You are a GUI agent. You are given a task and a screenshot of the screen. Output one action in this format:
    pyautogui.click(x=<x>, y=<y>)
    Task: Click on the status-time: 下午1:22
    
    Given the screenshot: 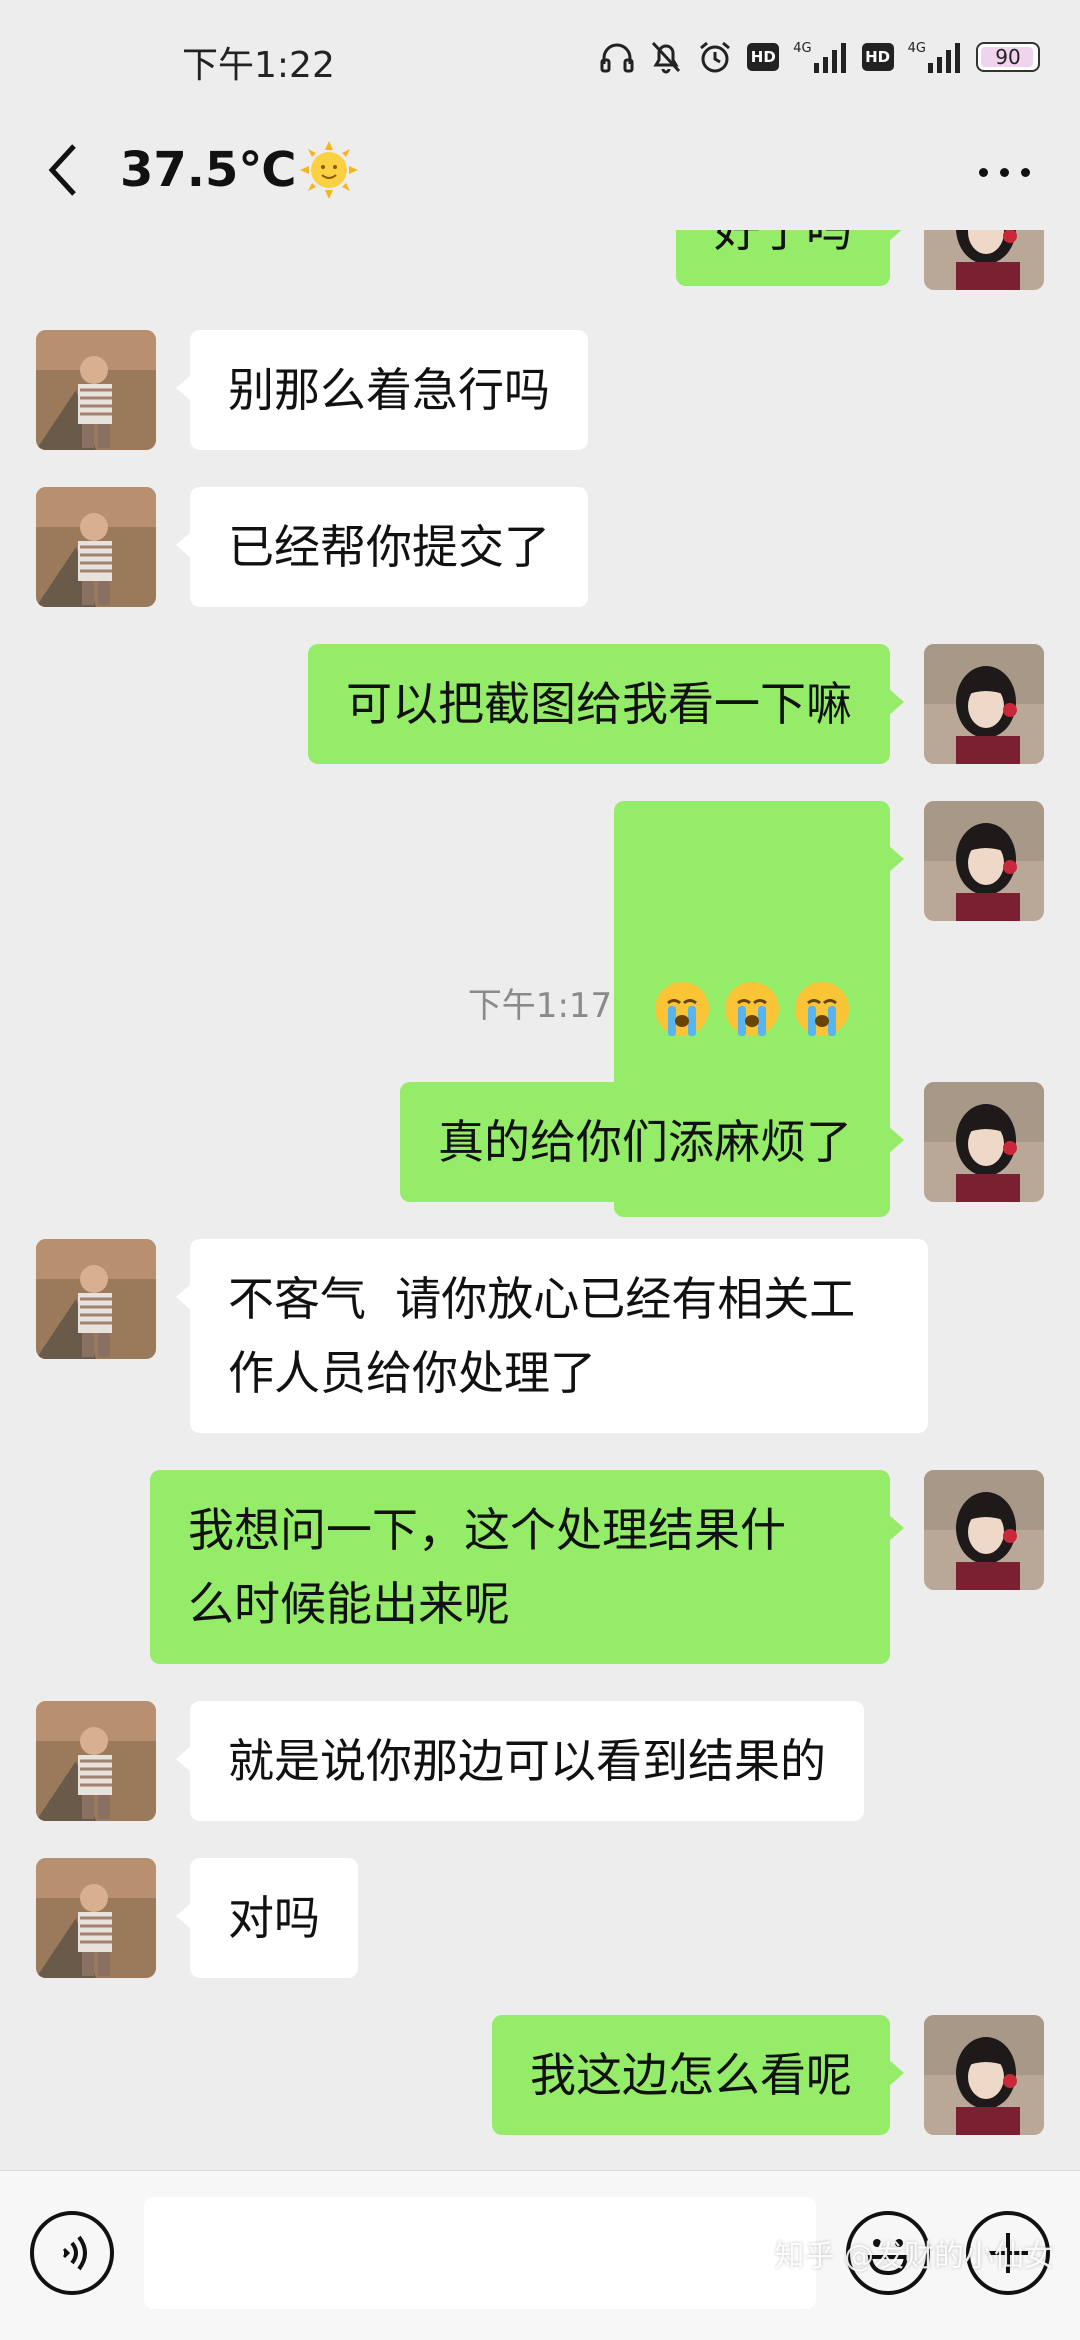 What is the action you would take?
    pyautogui.click(x=258, y=65)
    